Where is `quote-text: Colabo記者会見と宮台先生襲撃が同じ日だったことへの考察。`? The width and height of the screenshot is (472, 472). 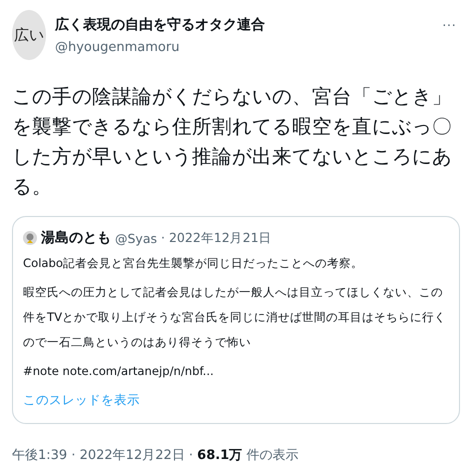 quote-text: Colabo記者会見と宮台先生襲撃が同じ日だったことへの考察。 is located at coordinates (193, 263).